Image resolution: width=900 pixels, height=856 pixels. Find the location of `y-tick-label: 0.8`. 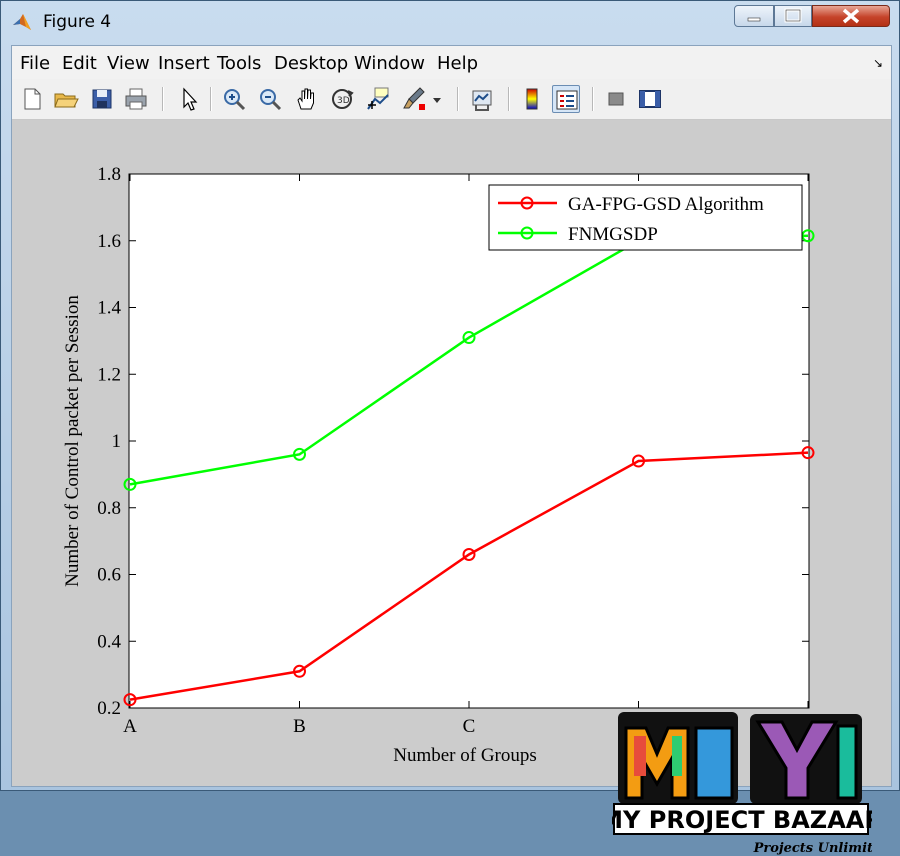

y-tick-label: 0.8 is located at coordinates (109, 508).